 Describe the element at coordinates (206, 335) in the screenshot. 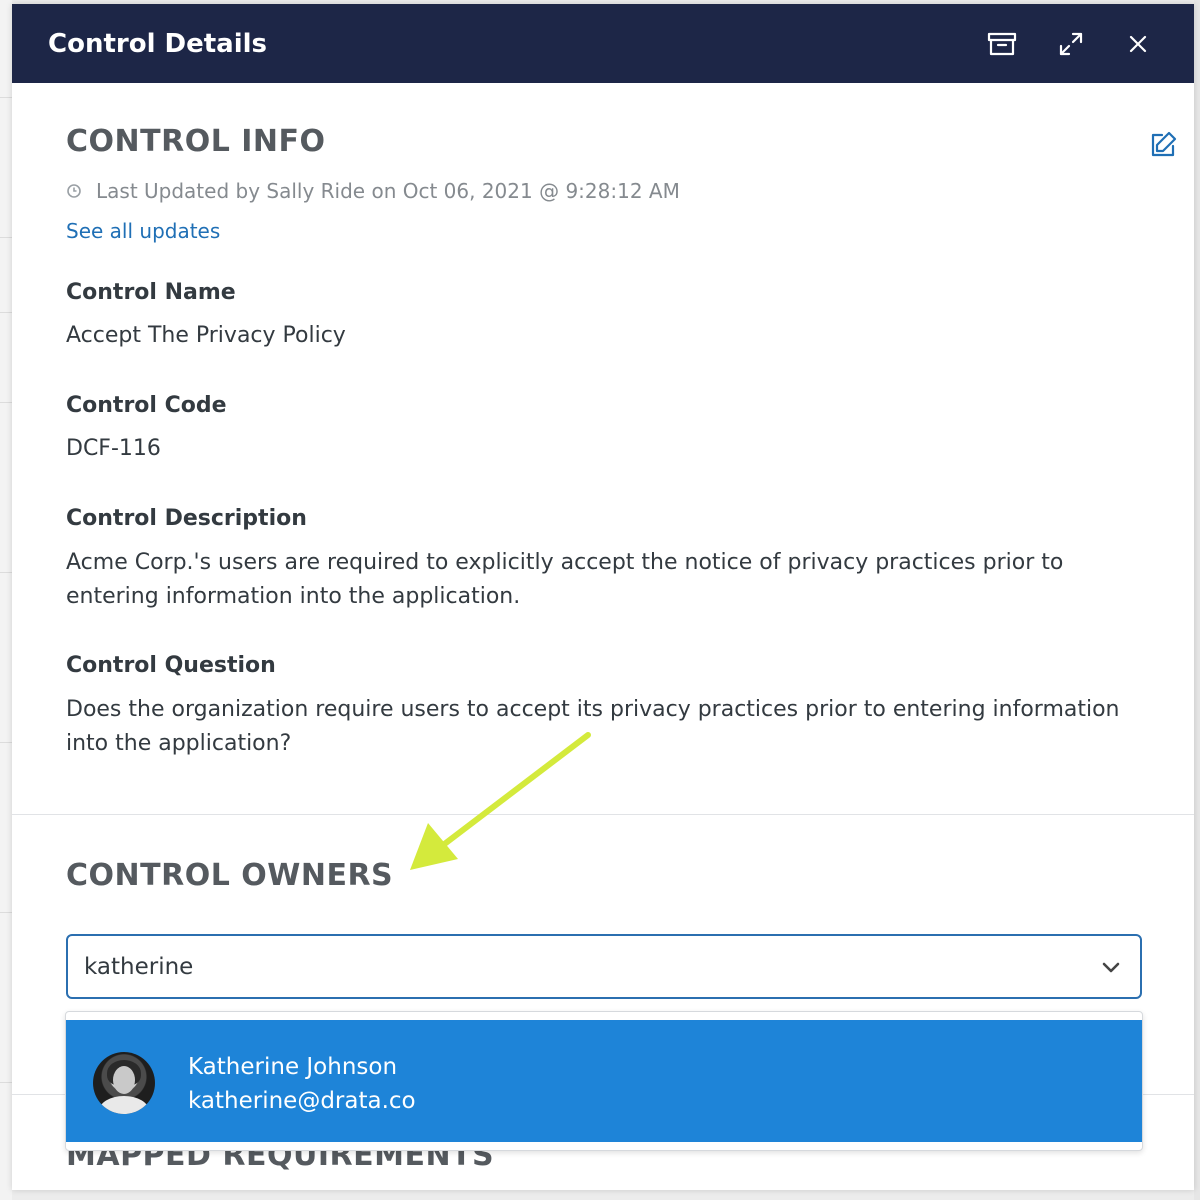

I see `control-name-value: Accept The Privacy Policy` at that location.